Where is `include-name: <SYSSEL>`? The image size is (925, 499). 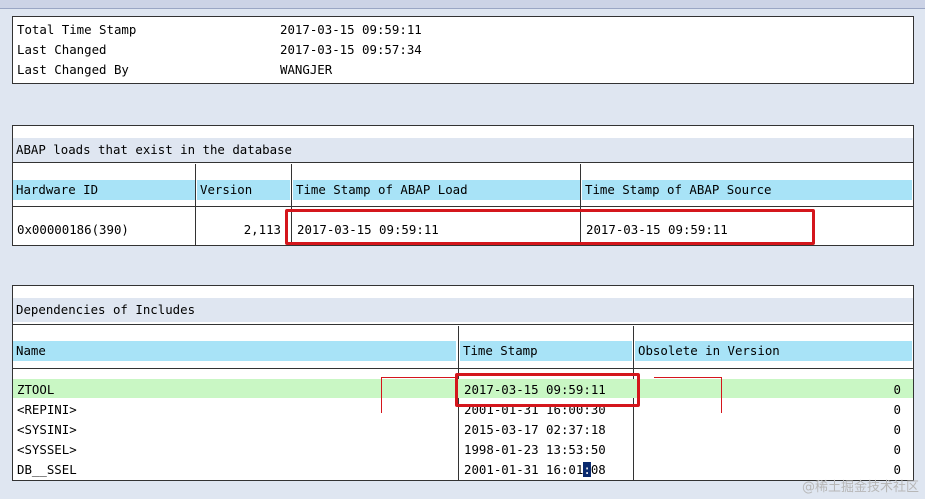 include-name: <SYSSEL> is located at coordinates (47, 449).